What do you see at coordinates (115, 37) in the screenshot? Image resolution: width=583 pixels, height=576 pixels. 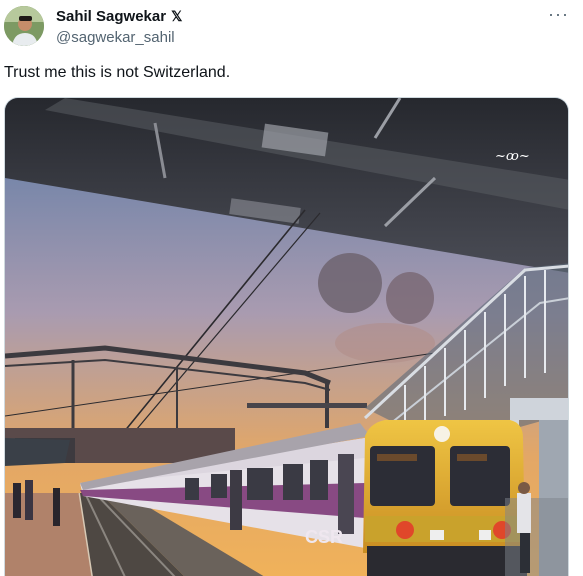 I see `author-handle: @sagwekar_sahil` at bounding box center [115, 37].